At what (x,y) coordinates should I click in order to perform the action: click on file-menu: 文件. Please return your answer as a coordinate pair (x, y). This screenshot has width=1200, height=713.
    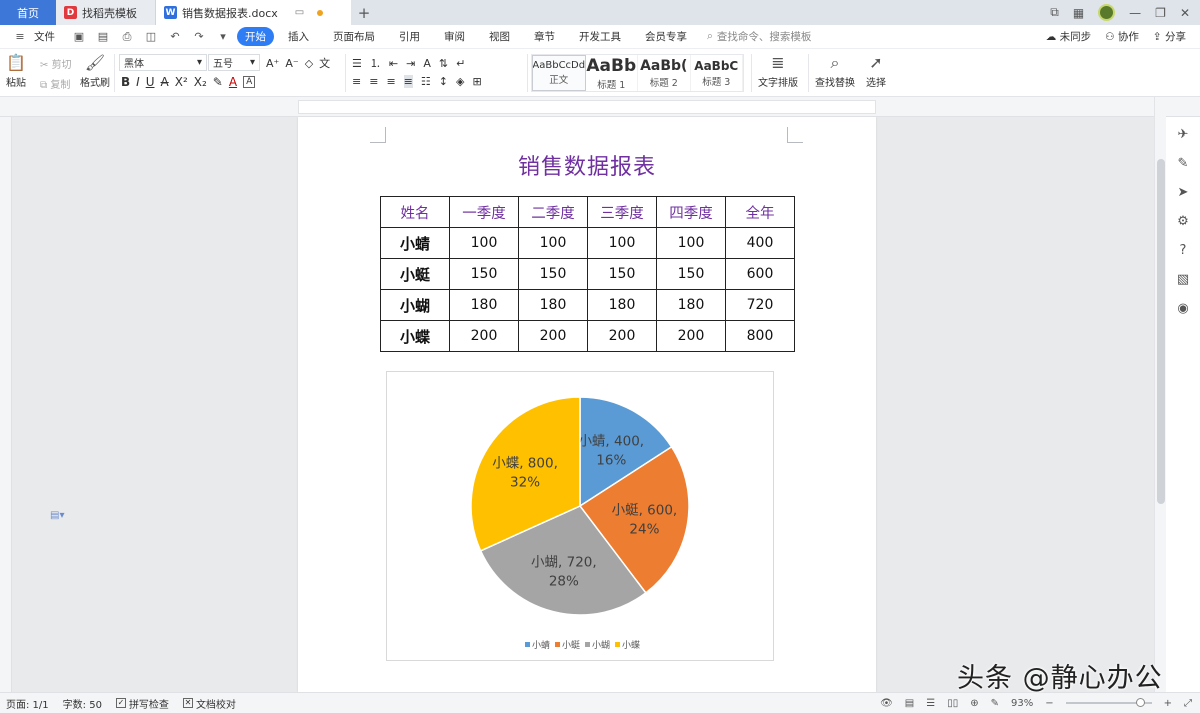
    Looking at the image, I should click on (49, 36).